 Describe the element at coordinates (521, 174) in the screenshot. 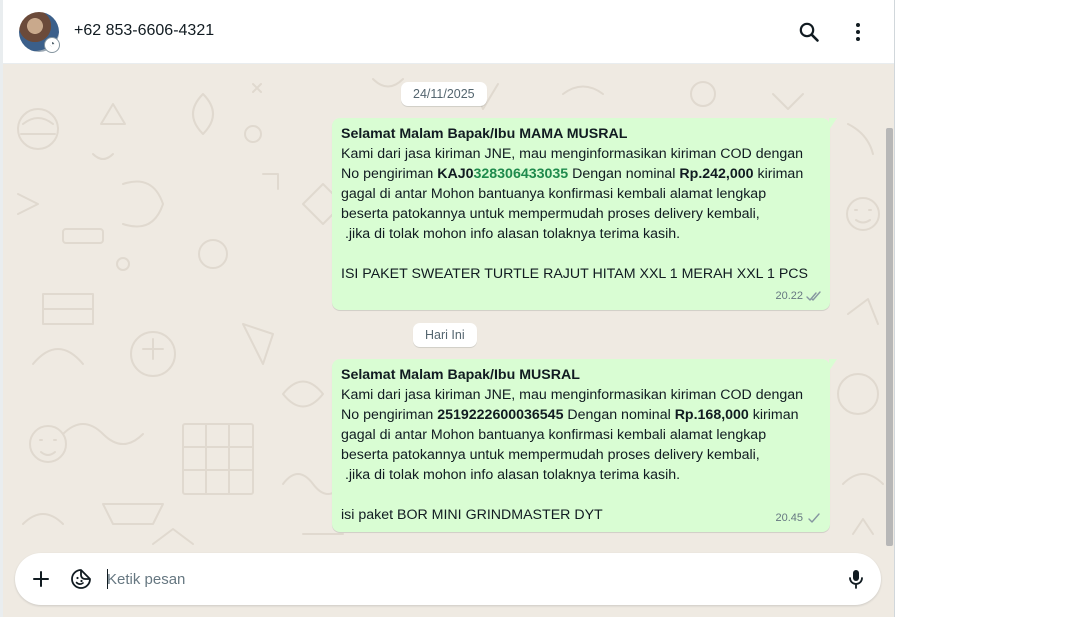

I see `tracking-number-link: 328306433035` at that location.